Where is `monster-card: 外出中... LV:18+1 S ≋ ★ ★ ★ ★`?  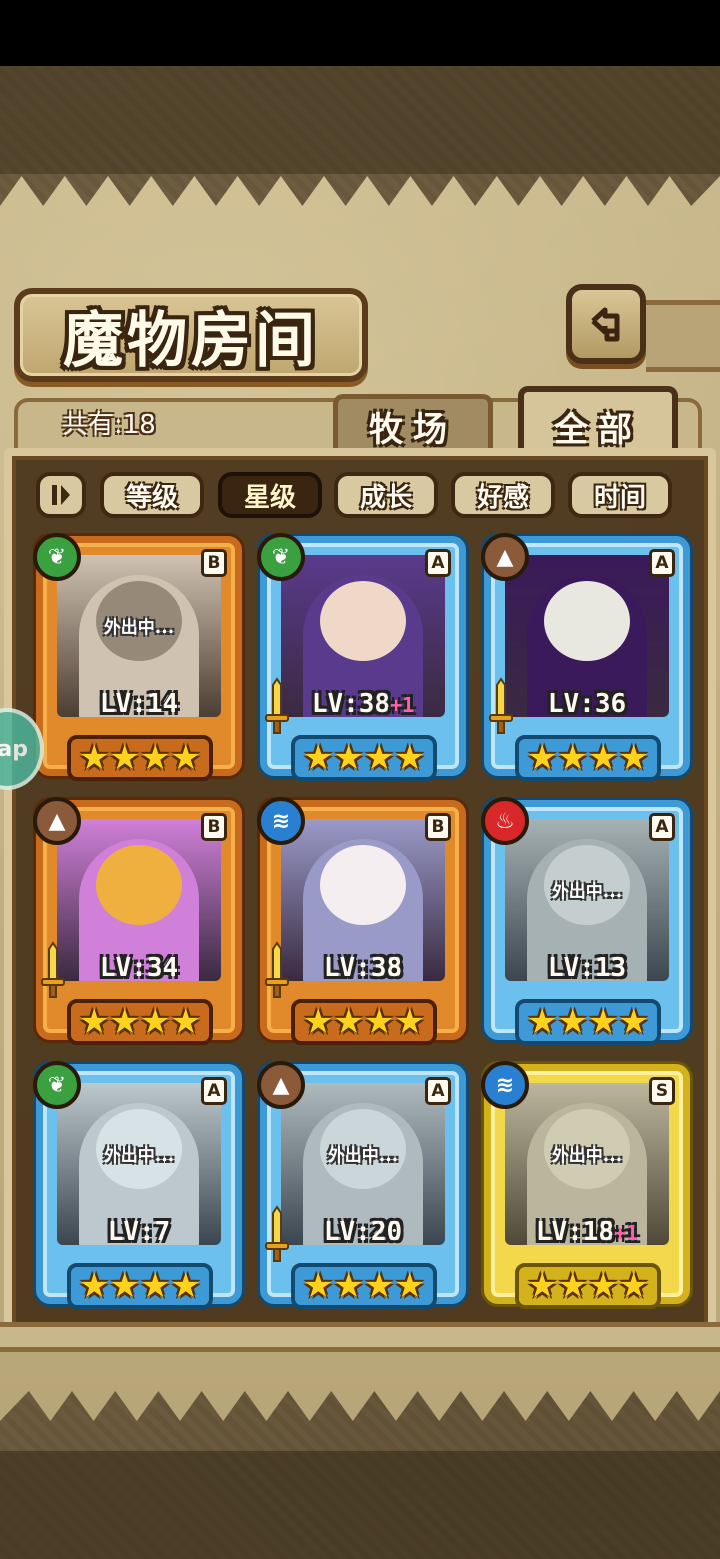 monster-card: 外出中... LV:18+1 S ≋ ★ ★ ★ ★ is located at coordinates (585, 1185).